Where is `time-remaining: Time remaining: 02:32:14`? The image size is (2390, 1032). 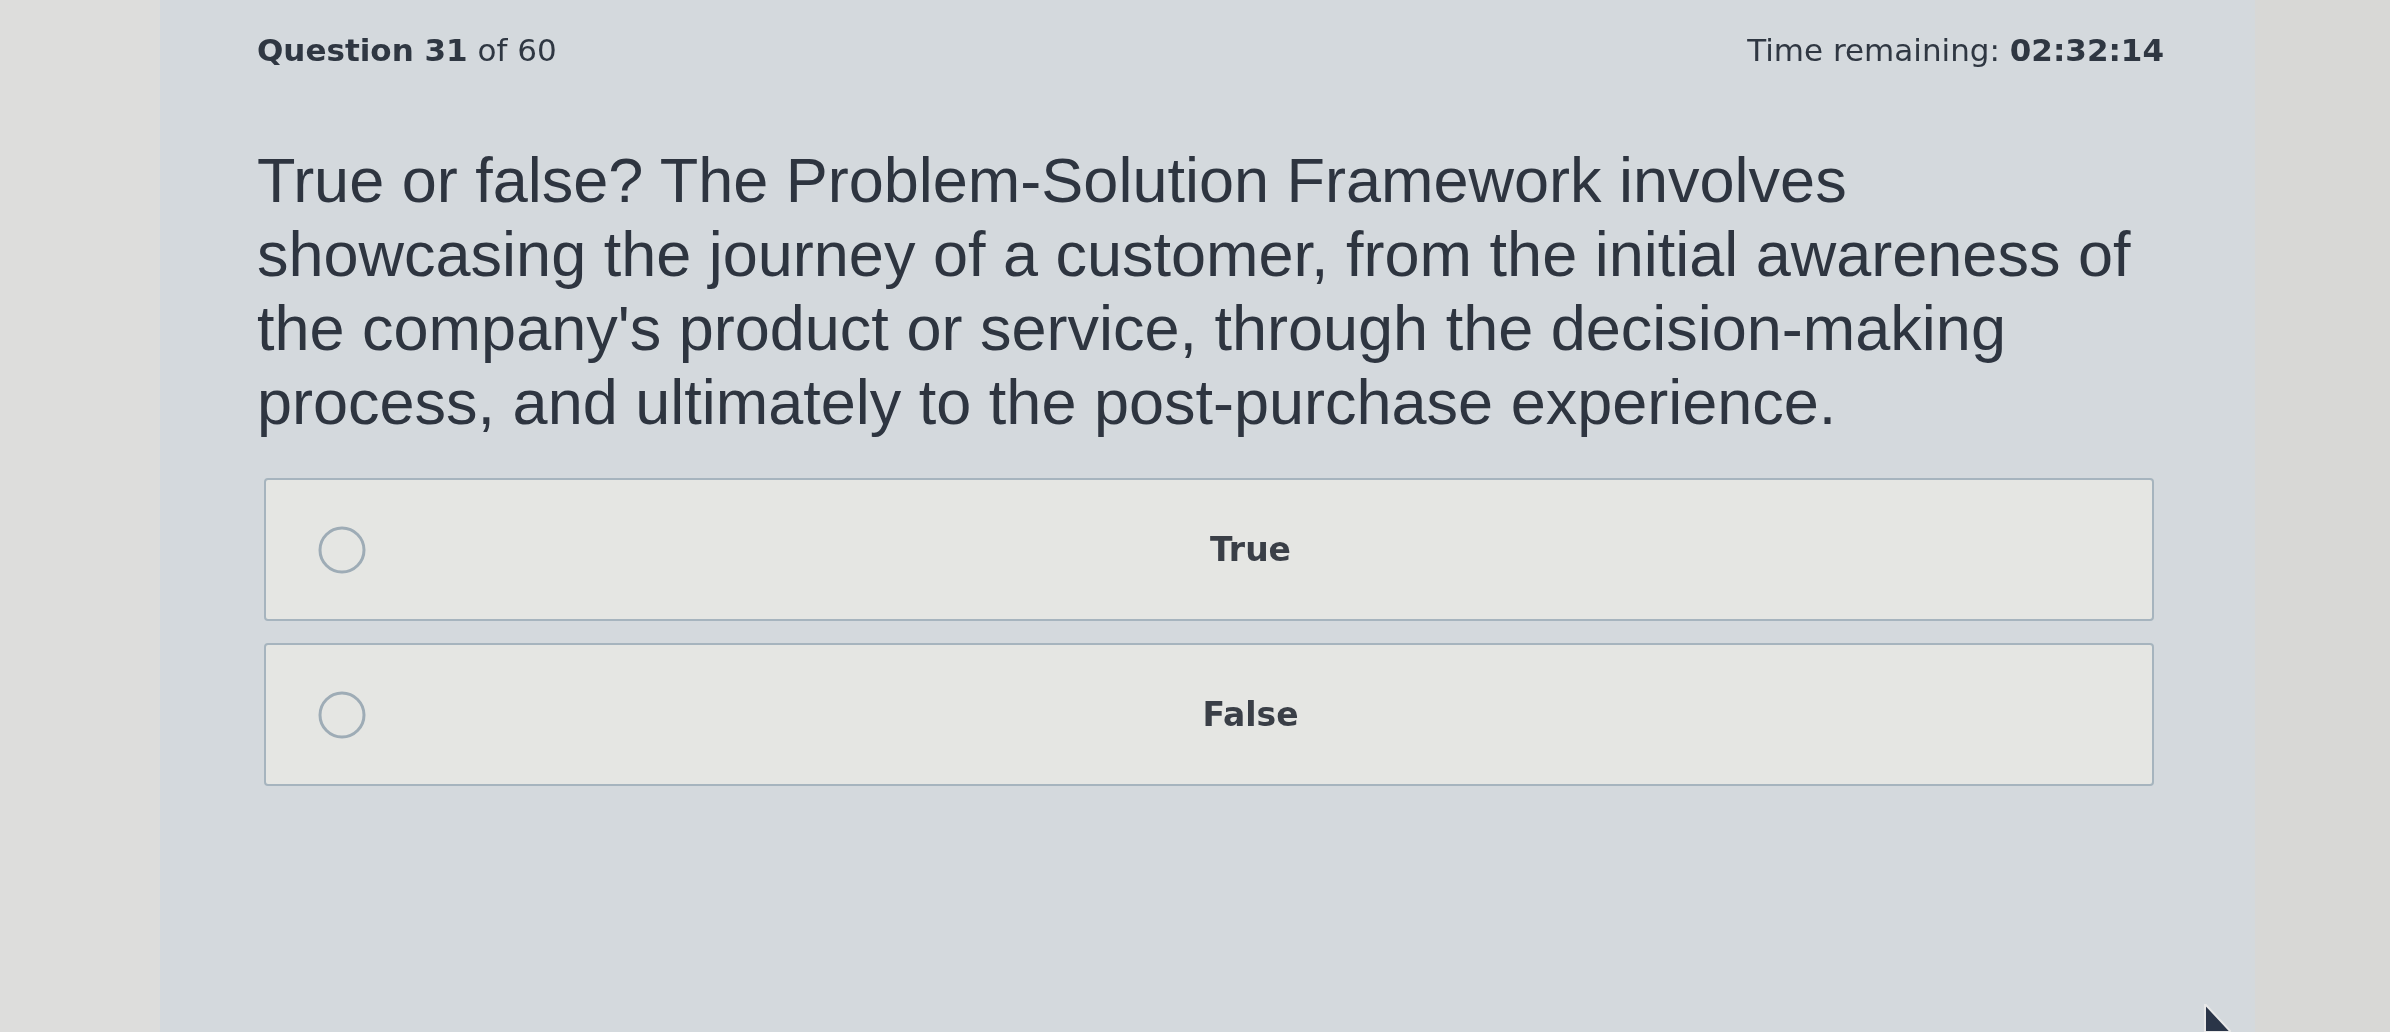
time-remaining: Time remaining: 02:32:14 is located at coordinates (1955, 50).